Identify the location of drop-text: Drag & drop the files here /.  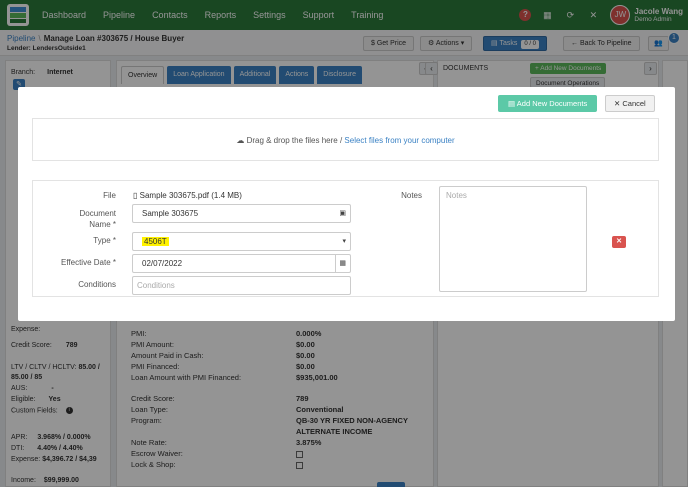
(294, 140).